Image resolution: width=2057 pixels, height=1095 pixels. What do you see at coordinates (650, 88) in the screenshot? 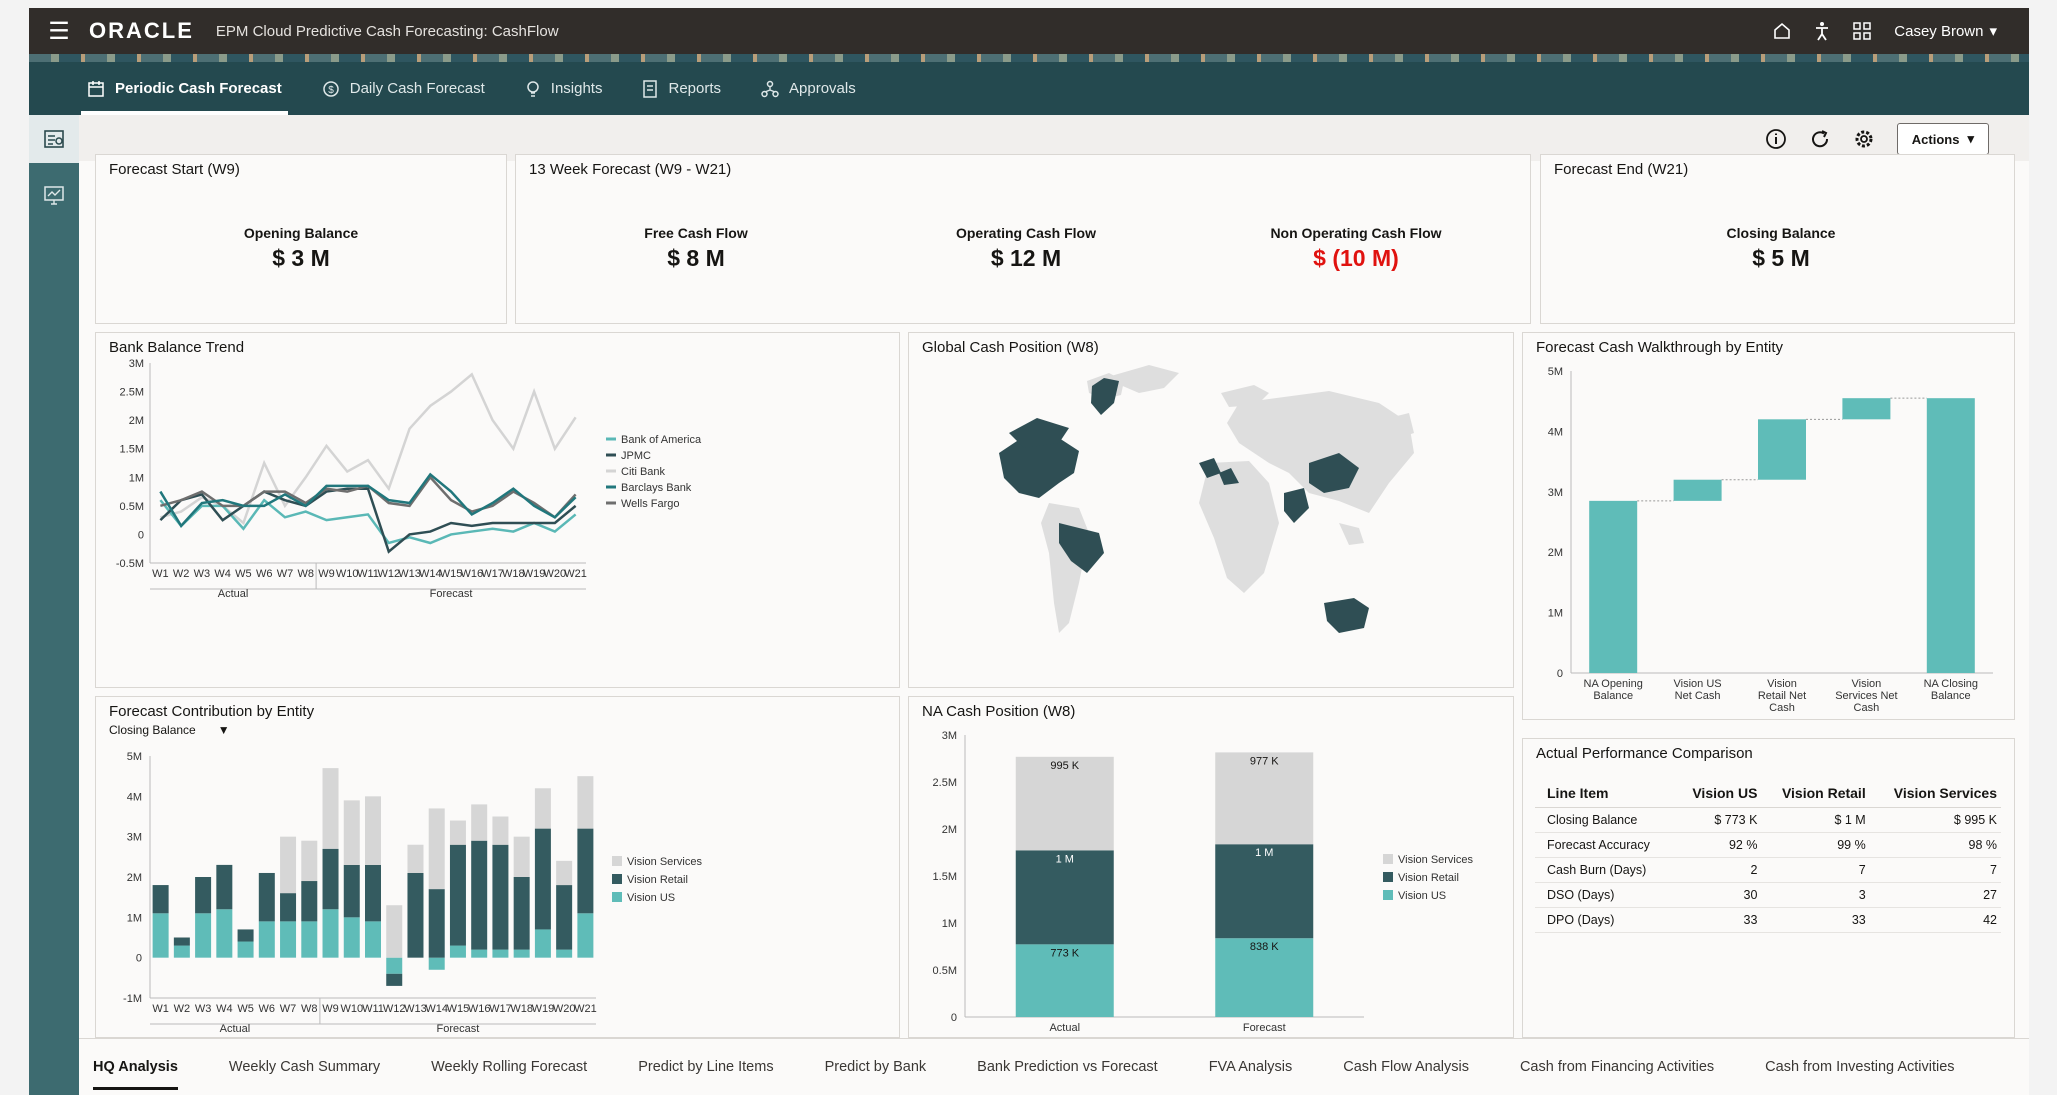
I see `report-icon` at bounding box center [650, 88].